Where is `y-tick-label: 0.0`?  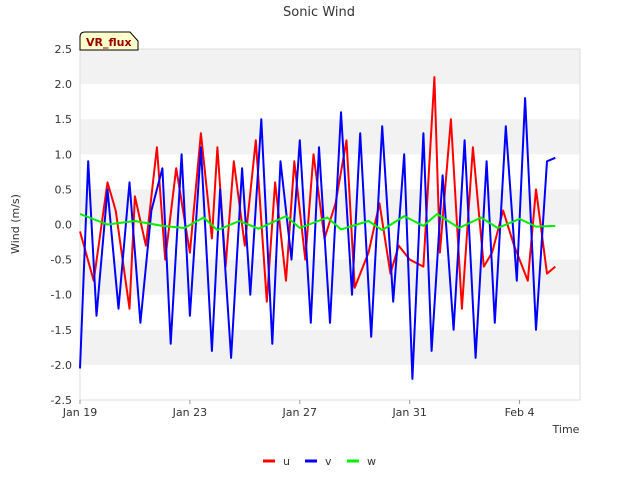 y-tick-label: 0.0 is located at coordinates (64, 225).